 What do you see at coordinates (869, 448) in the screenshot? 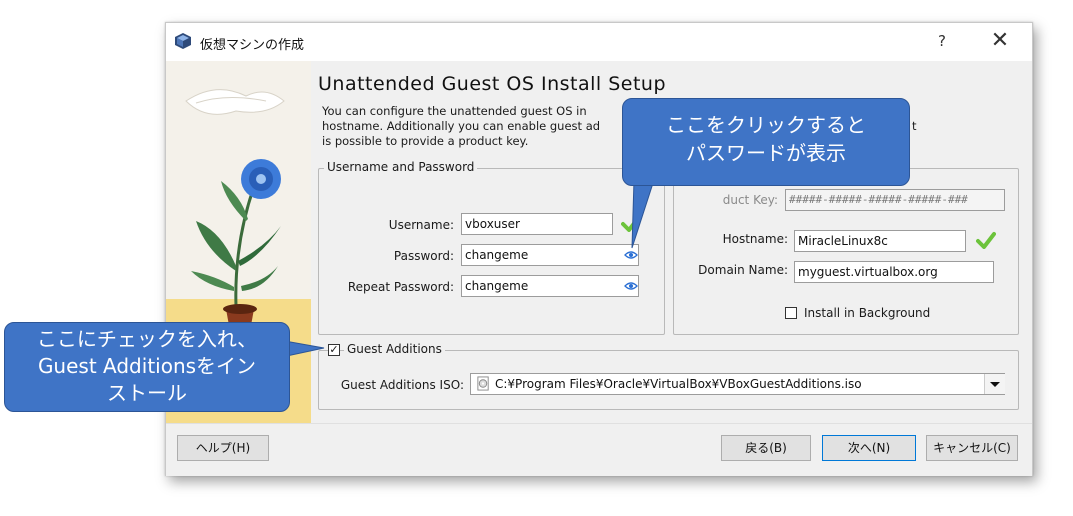
I see `next-button: 次へ(N)` at bounding box center [869, 448].